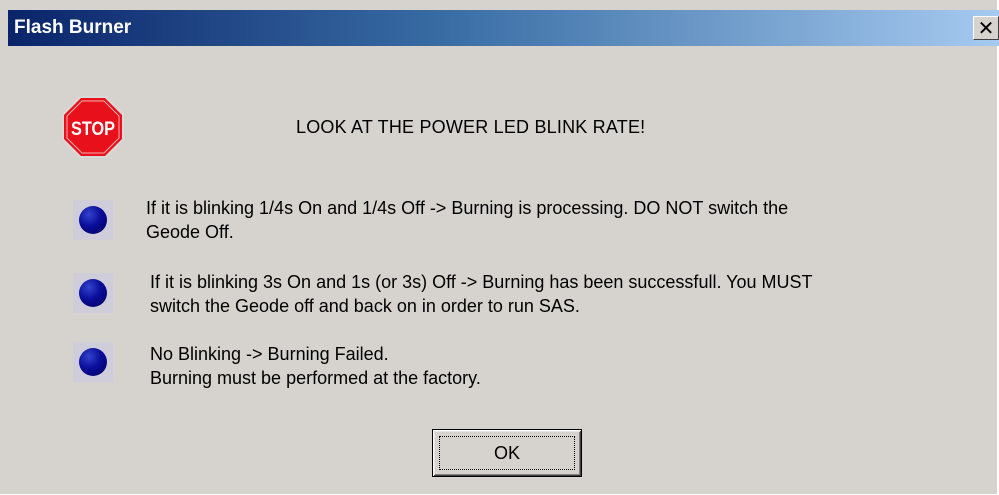  I want to click on title-bar: Flash Burner ✕, so click(503, 28).